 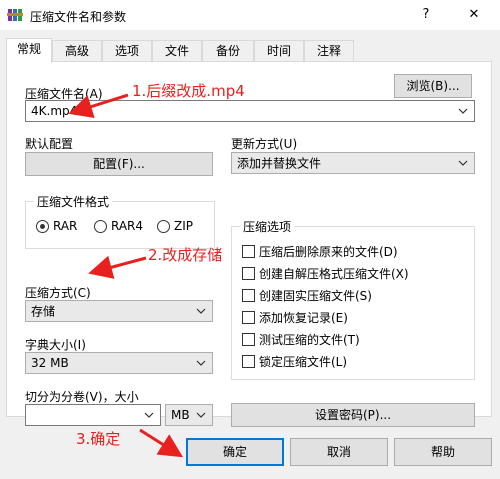 What do you see at coordinates (279, 163) in the screenshot?
I see `update-mode-value: 添加并替换文件` at bounding box center [279, 163].